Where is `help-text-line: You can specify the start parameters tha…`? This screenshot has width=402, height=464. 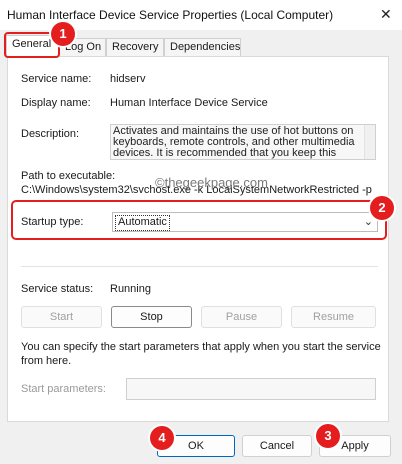 help-text-line: You can specify the start parameters tha… is located at coordinates (201, 347).